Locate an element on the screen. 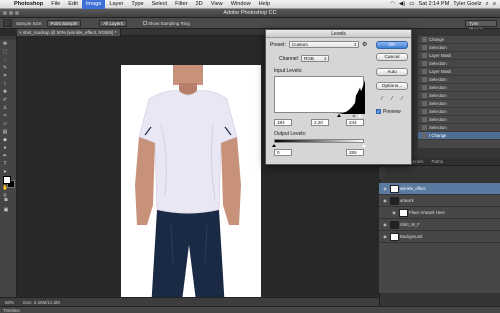 The width and height of the screenshot is (500, 313). layer-name: artwork is located at coordinates (407, 200).